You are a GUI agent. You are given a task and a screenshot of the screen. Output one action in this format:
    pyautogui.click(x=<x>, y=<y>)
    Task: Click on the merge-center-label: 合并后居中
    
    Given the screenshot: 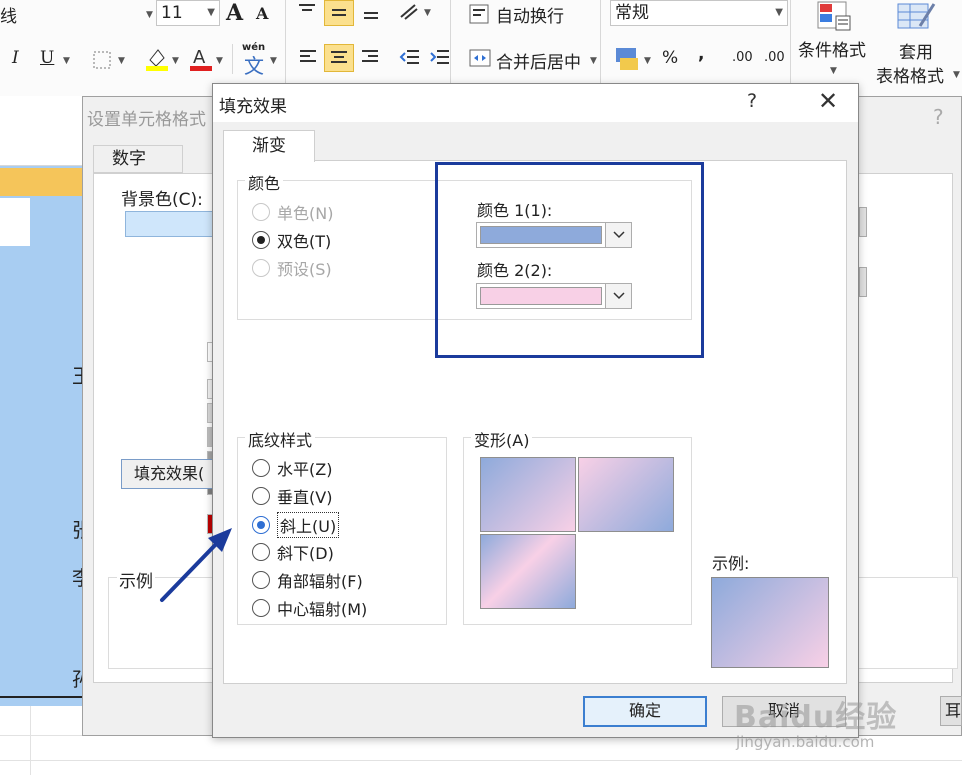 What is the action you would take?
    pyautogui.click(x=538, y=60)
    